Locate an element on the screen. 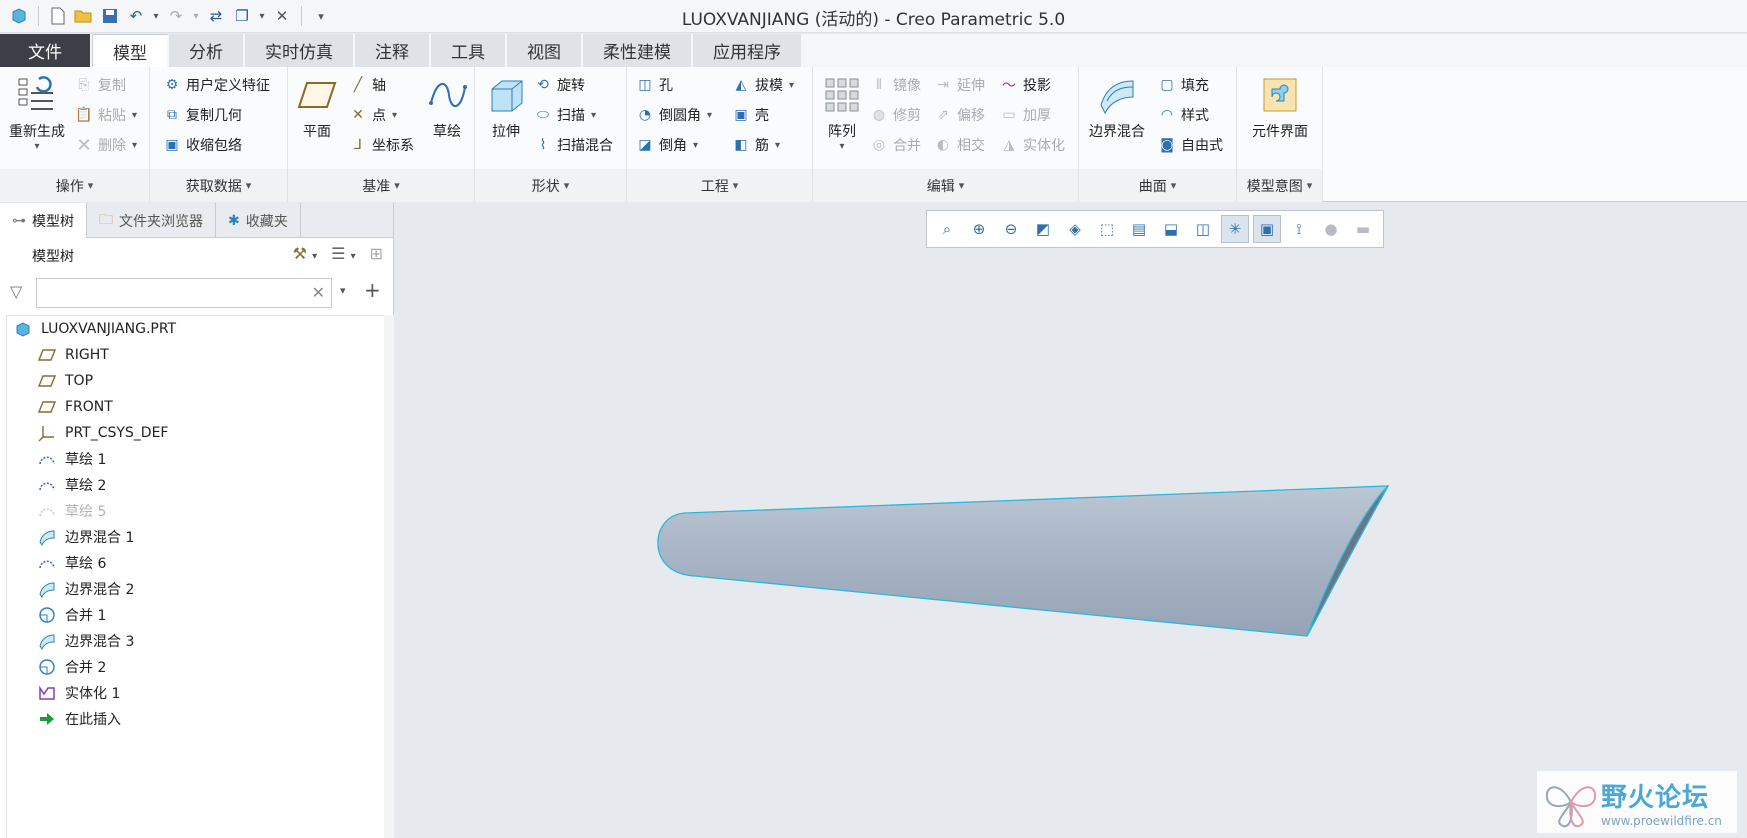 This screenshot has width=1747, height=838. tree-item: 实体化 1 is located at coordinates (196, 693).